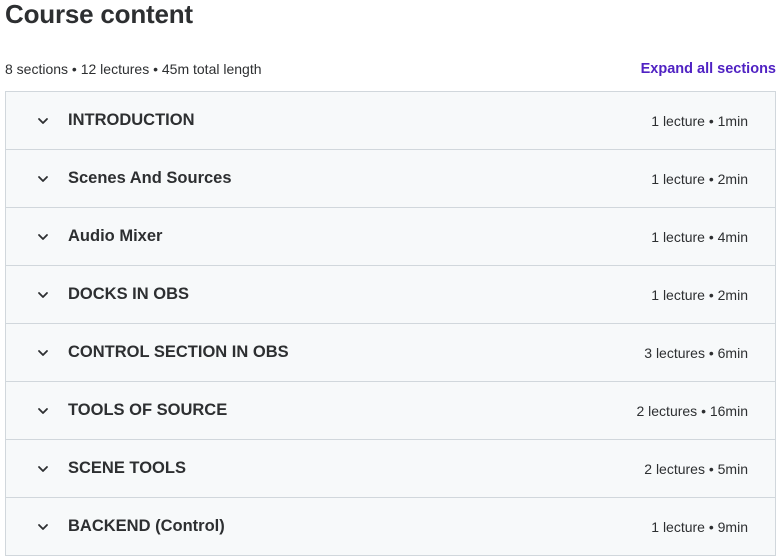 The width and height of the screenshot is (780, 560). Describe the element at coordinates (127, 468) in the screenshot. I see `section-title: SCENE TOOLS` at that location.